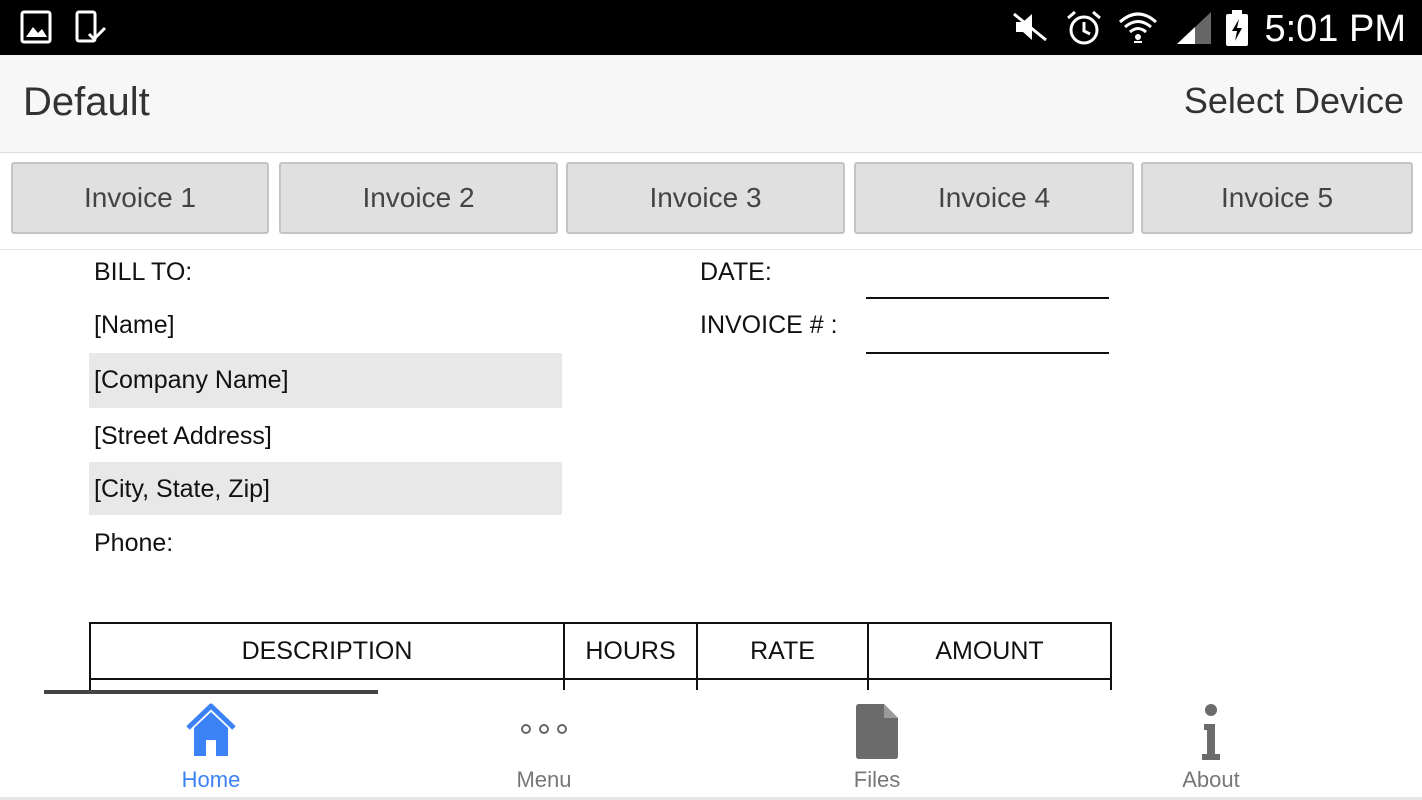 This screenshot has height=800, width=1422. I want to click on bill-to-company: [Company Name], so click(191, 380).